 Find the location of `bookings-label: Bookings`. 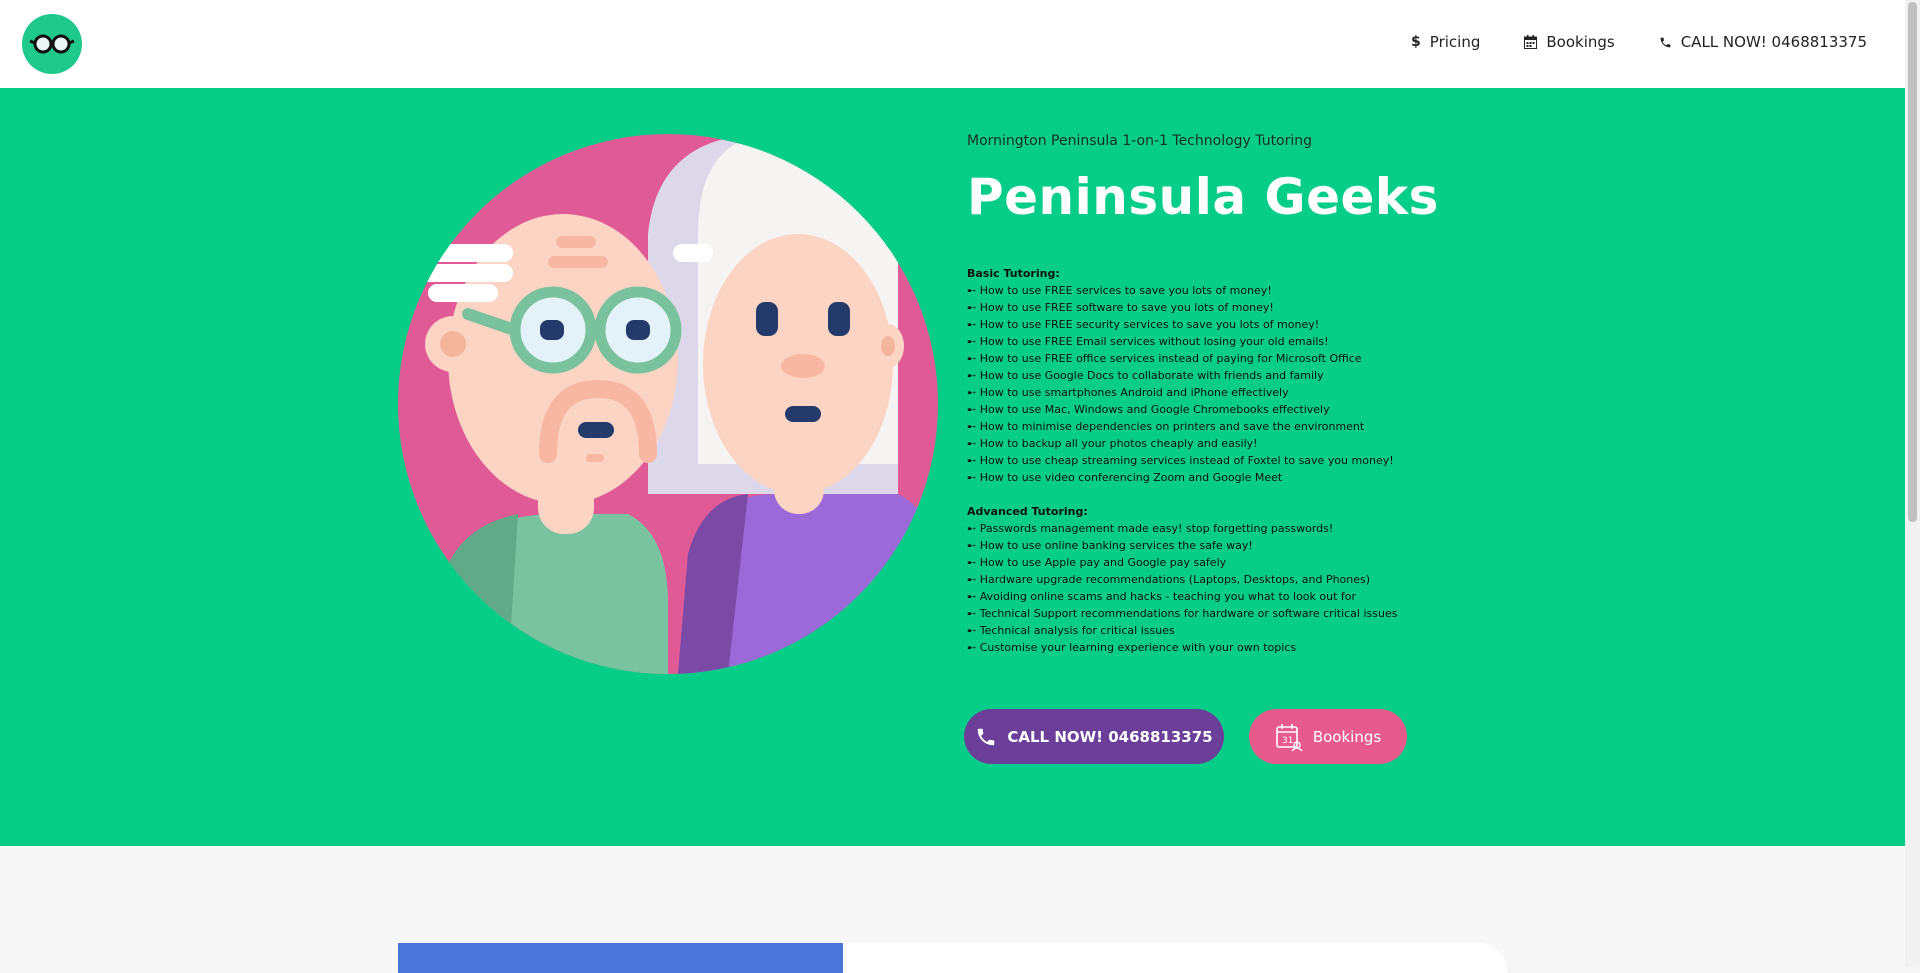

bookings-label: Bookings is located at coordinates (1347, 736).